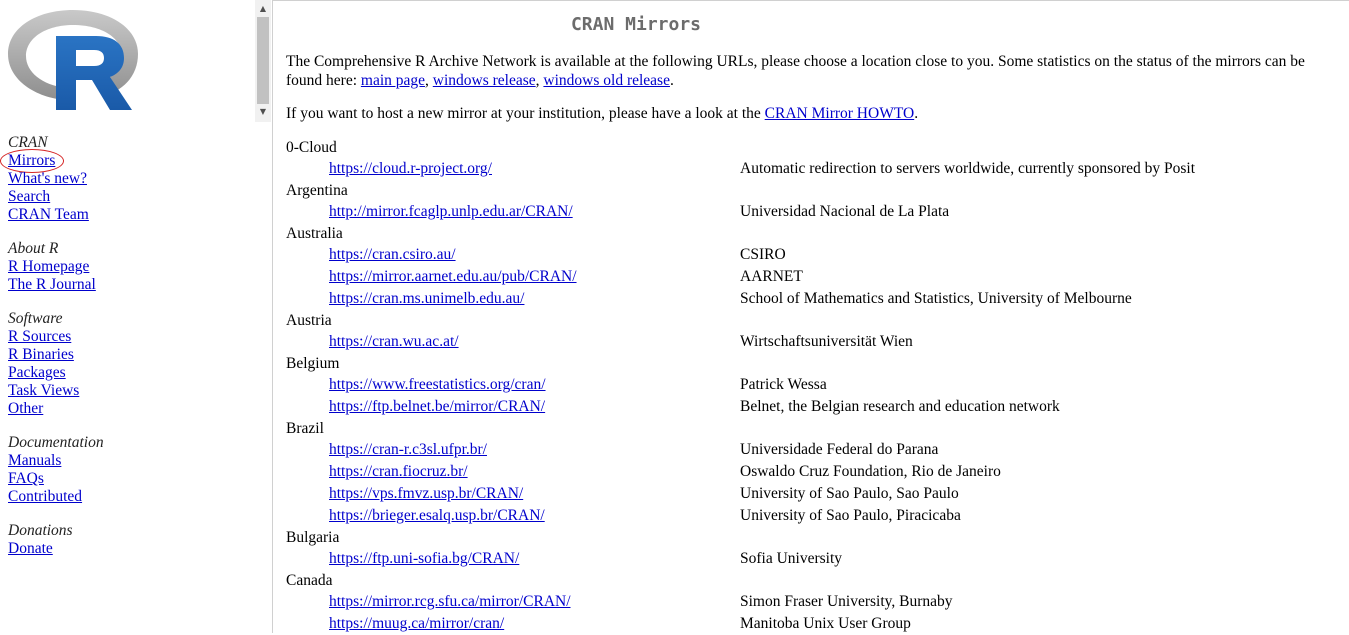  Describe the element at coordinates (437, 516) in the screenshot. I see `mirror-url-link: https://brieger.esalq.usp.br/CRAN/` at that location.